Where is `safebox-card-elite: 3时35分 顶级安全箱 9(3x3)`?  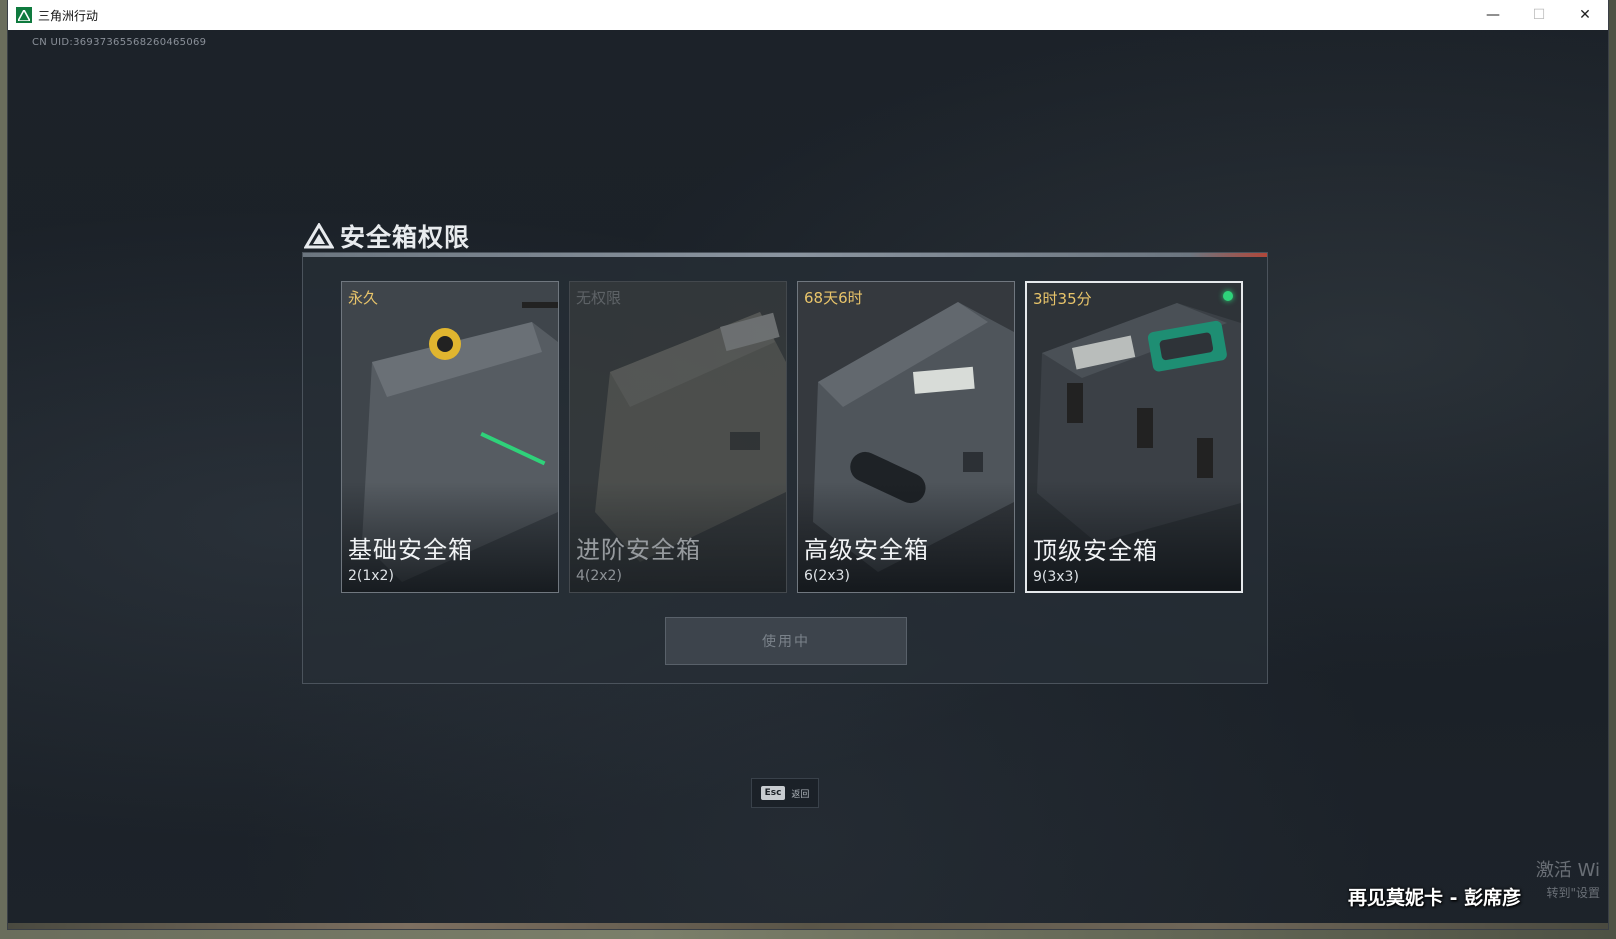
safebox-card-elite: 3时35分 顶级安全箱 9(3x3) is located at coordinates (1134, 437).